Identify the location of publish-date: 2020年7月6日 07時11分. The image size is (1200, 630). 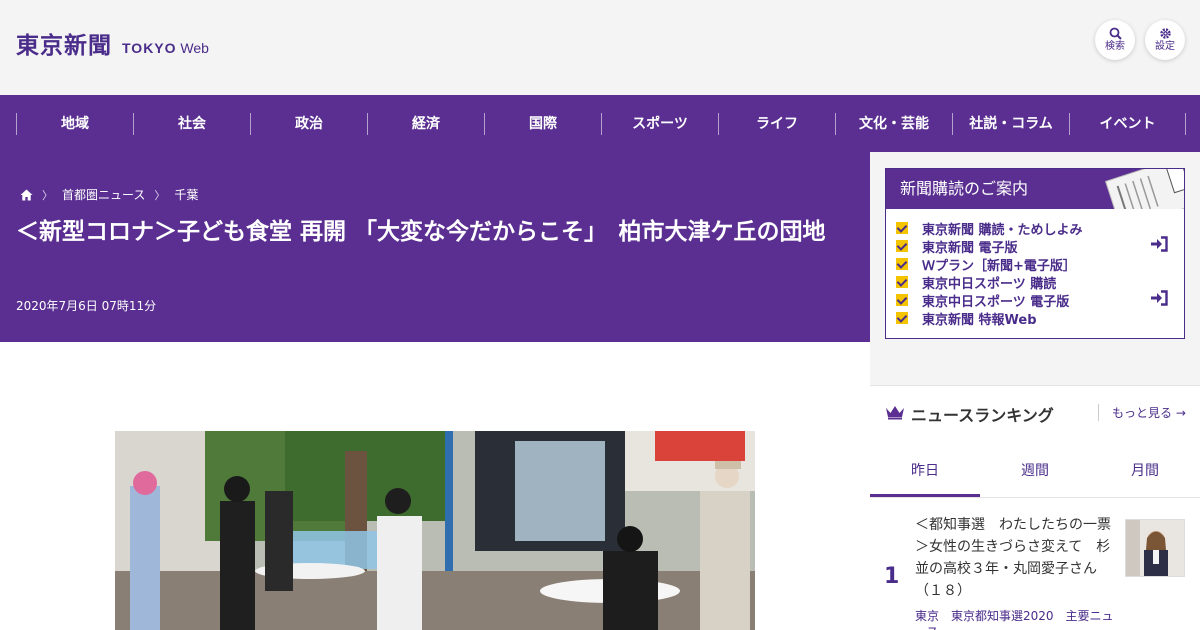
(86, 306).